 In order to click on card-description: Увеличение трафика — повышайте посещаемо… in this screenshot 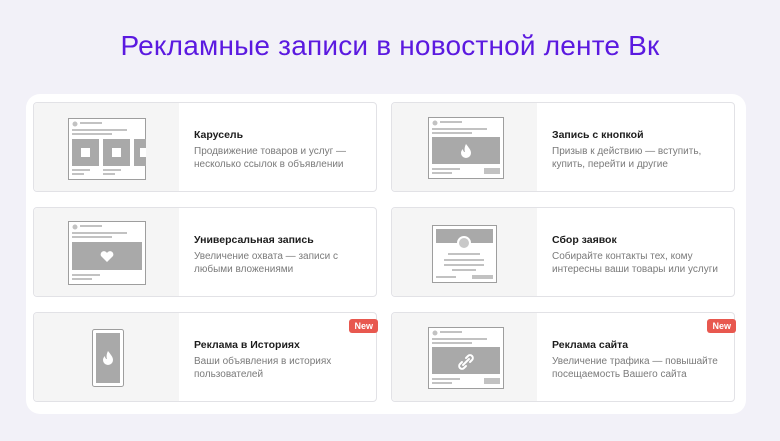, I will do `click(635, 368)`.